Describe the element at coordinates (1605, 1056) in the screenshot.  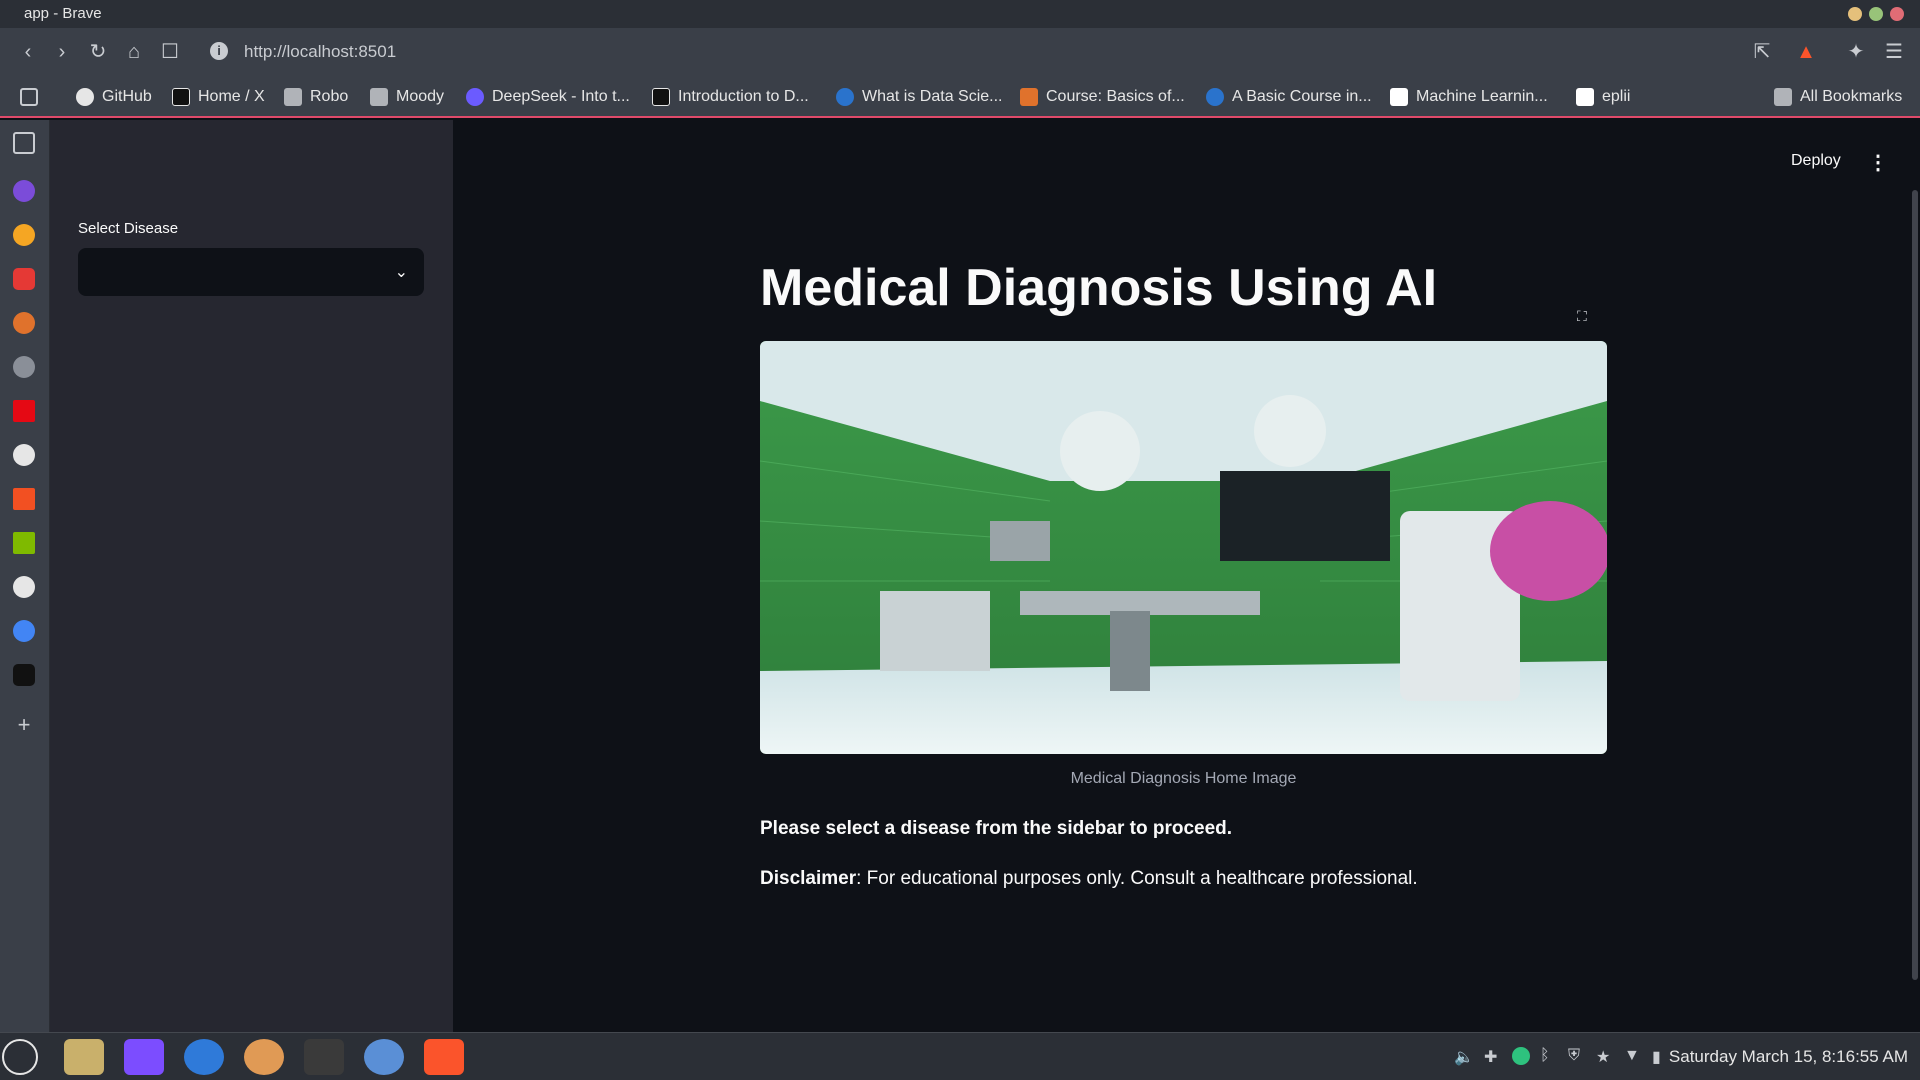
I see `star-icon: ★` at that location.